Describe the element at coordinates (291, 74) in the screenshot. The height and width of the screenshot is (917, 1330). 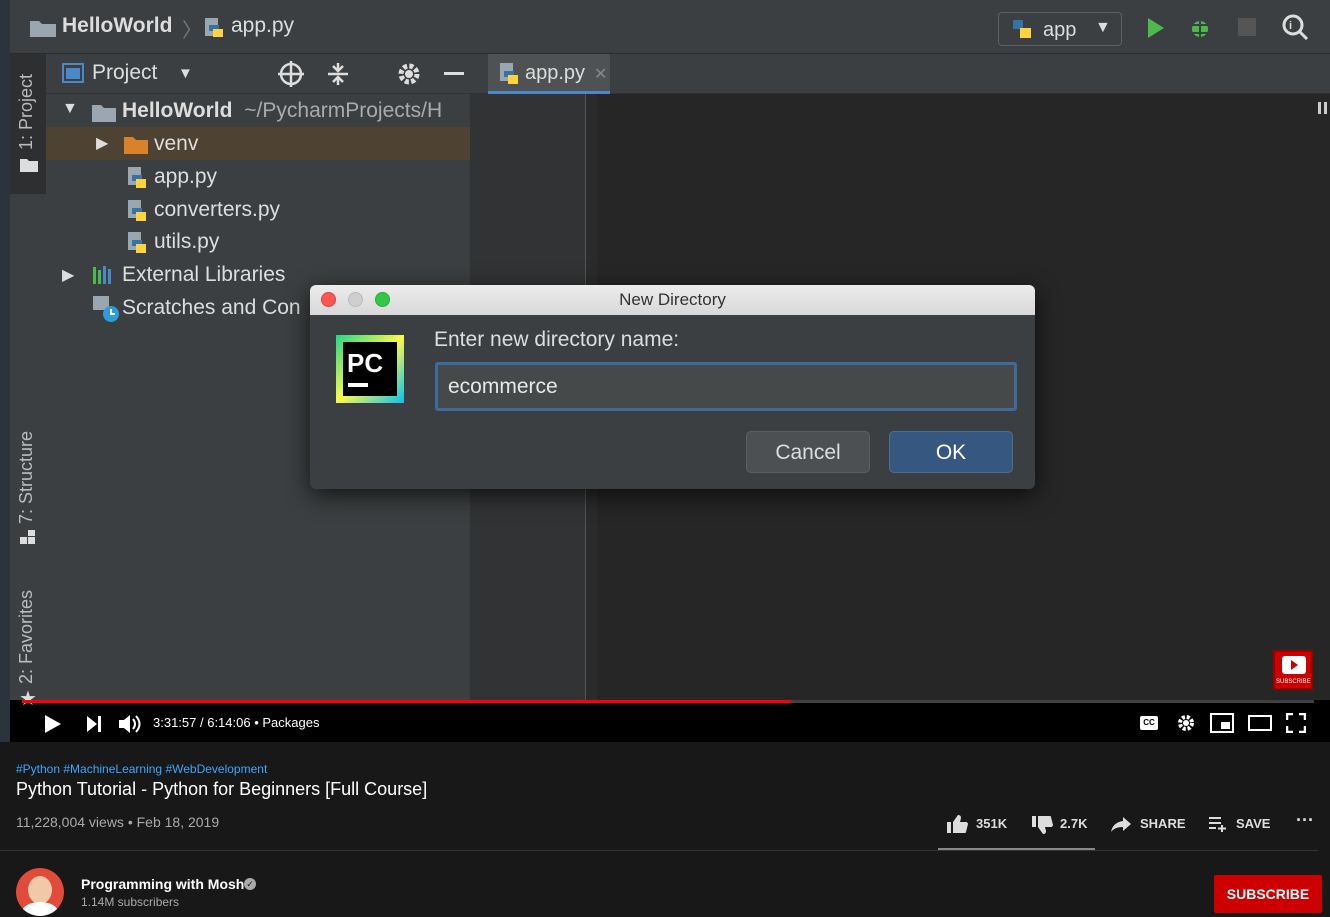
I see `locate-icon` at that location.